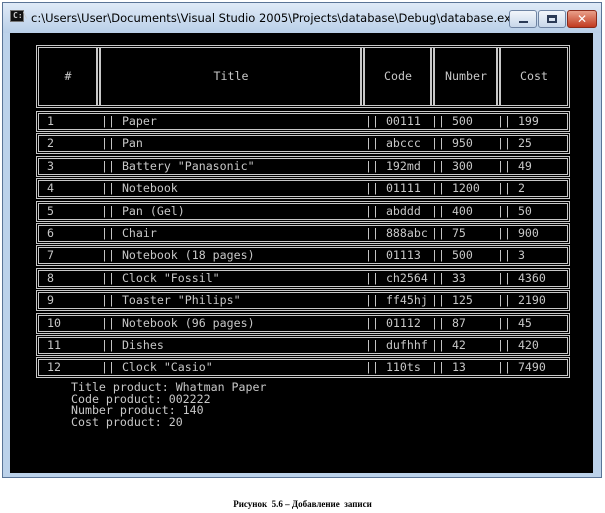 Image resolution: width=605 pixels, height=513 pixels. What do you see at coordinates (514, 143) in the screenshot?
I see `cell-cost: || 25` at bounding box center [514, 143].